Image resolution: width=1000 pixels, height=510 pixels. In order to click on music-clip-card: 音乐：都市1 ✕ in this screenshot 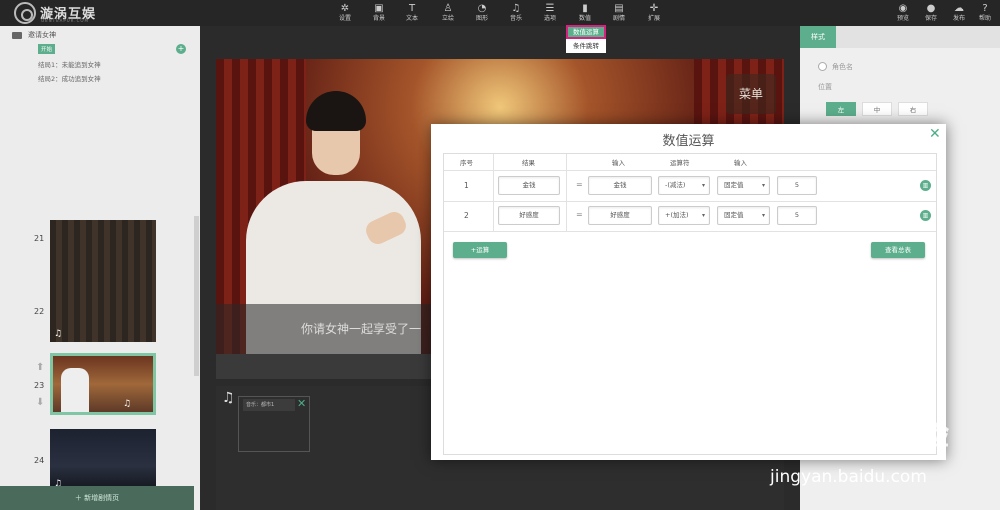, I will do `click(274, 424)`.